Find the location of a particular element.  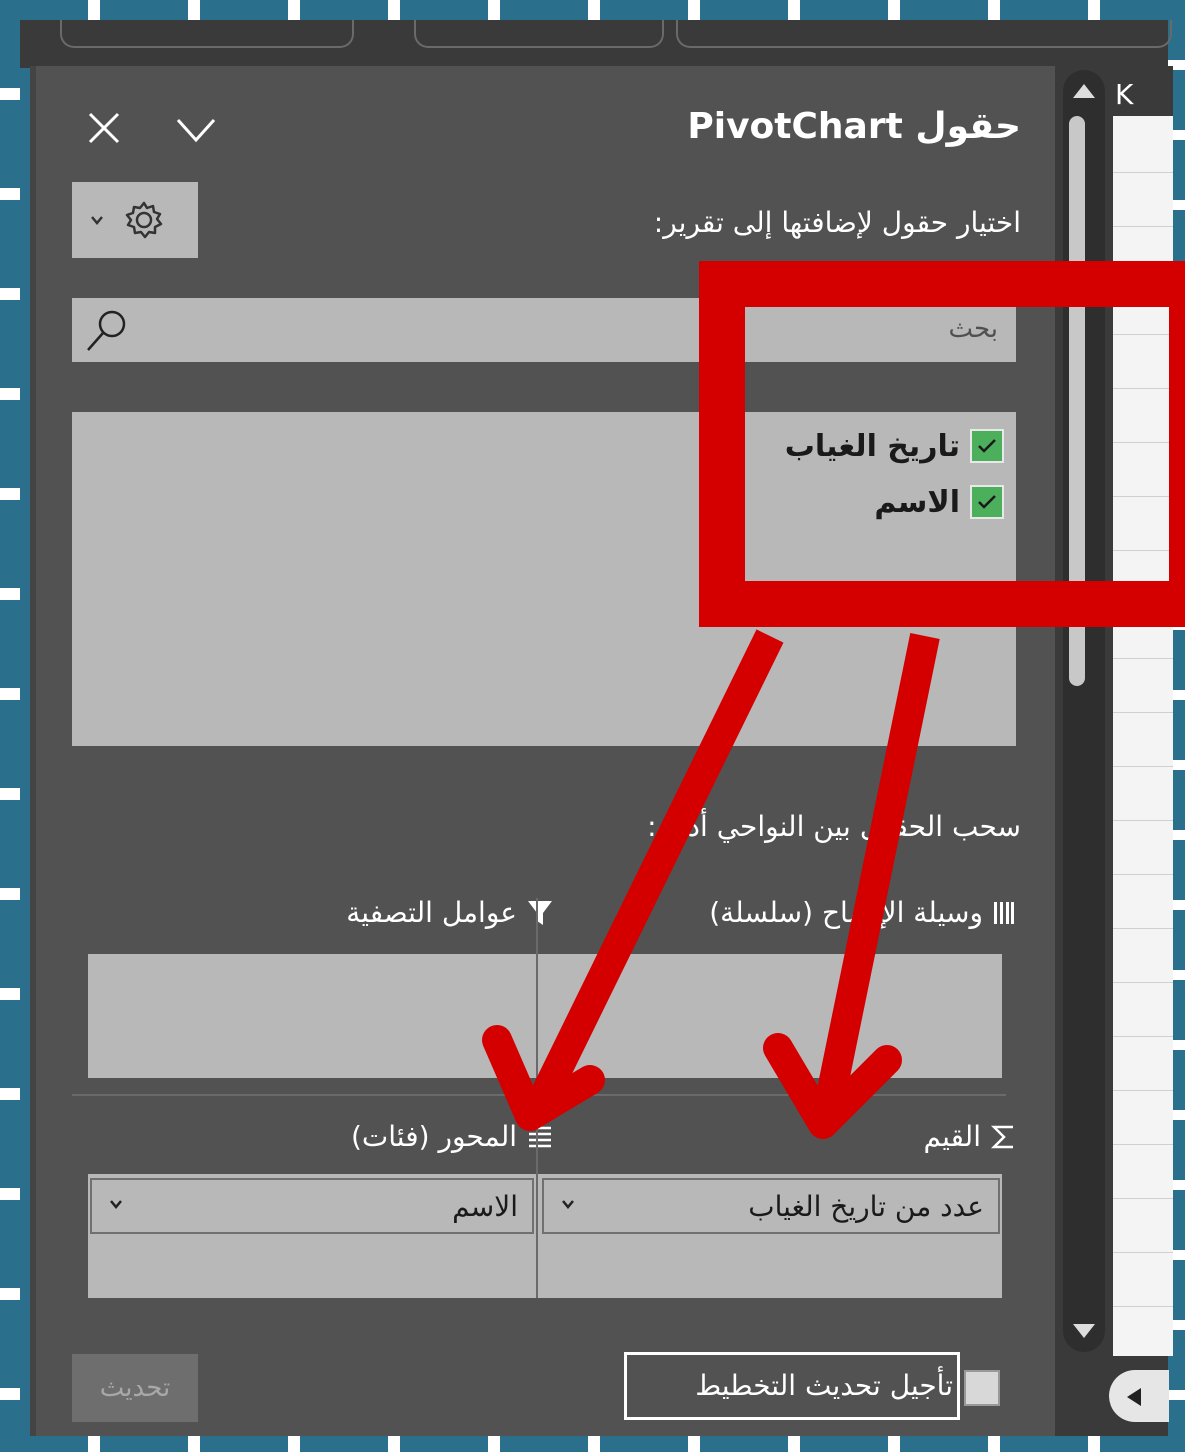

scroll-up-icon is located at coordinates (1084, 91).